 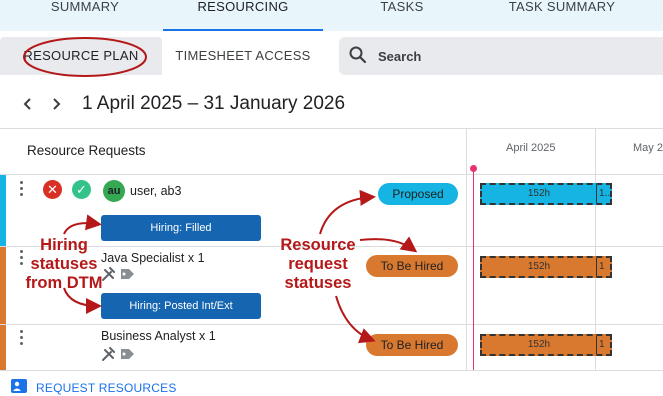 What do you see at coordinates (562, 15) in the screenshot?
I see `tab-task-summary: TASK SUMMARY` at bounding box center [562, 15].